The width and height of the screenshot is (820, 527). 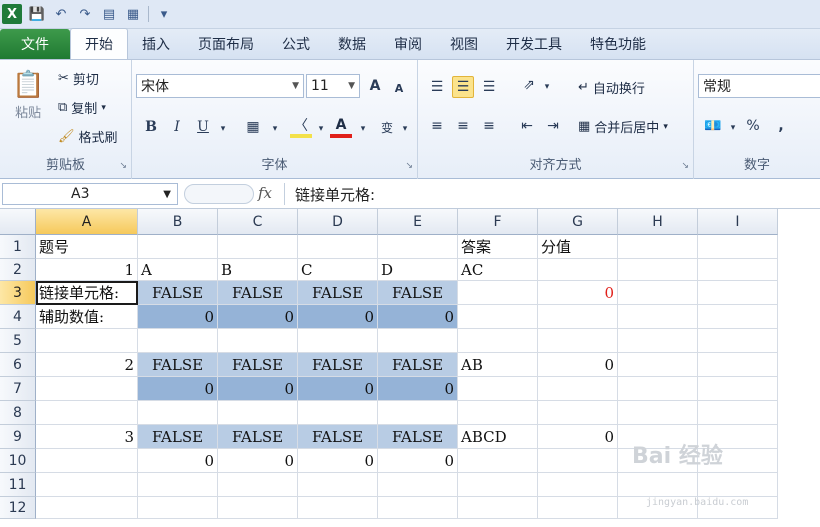 I want to click on font-size-select: 11 ▼, so click(x=333, y=86).